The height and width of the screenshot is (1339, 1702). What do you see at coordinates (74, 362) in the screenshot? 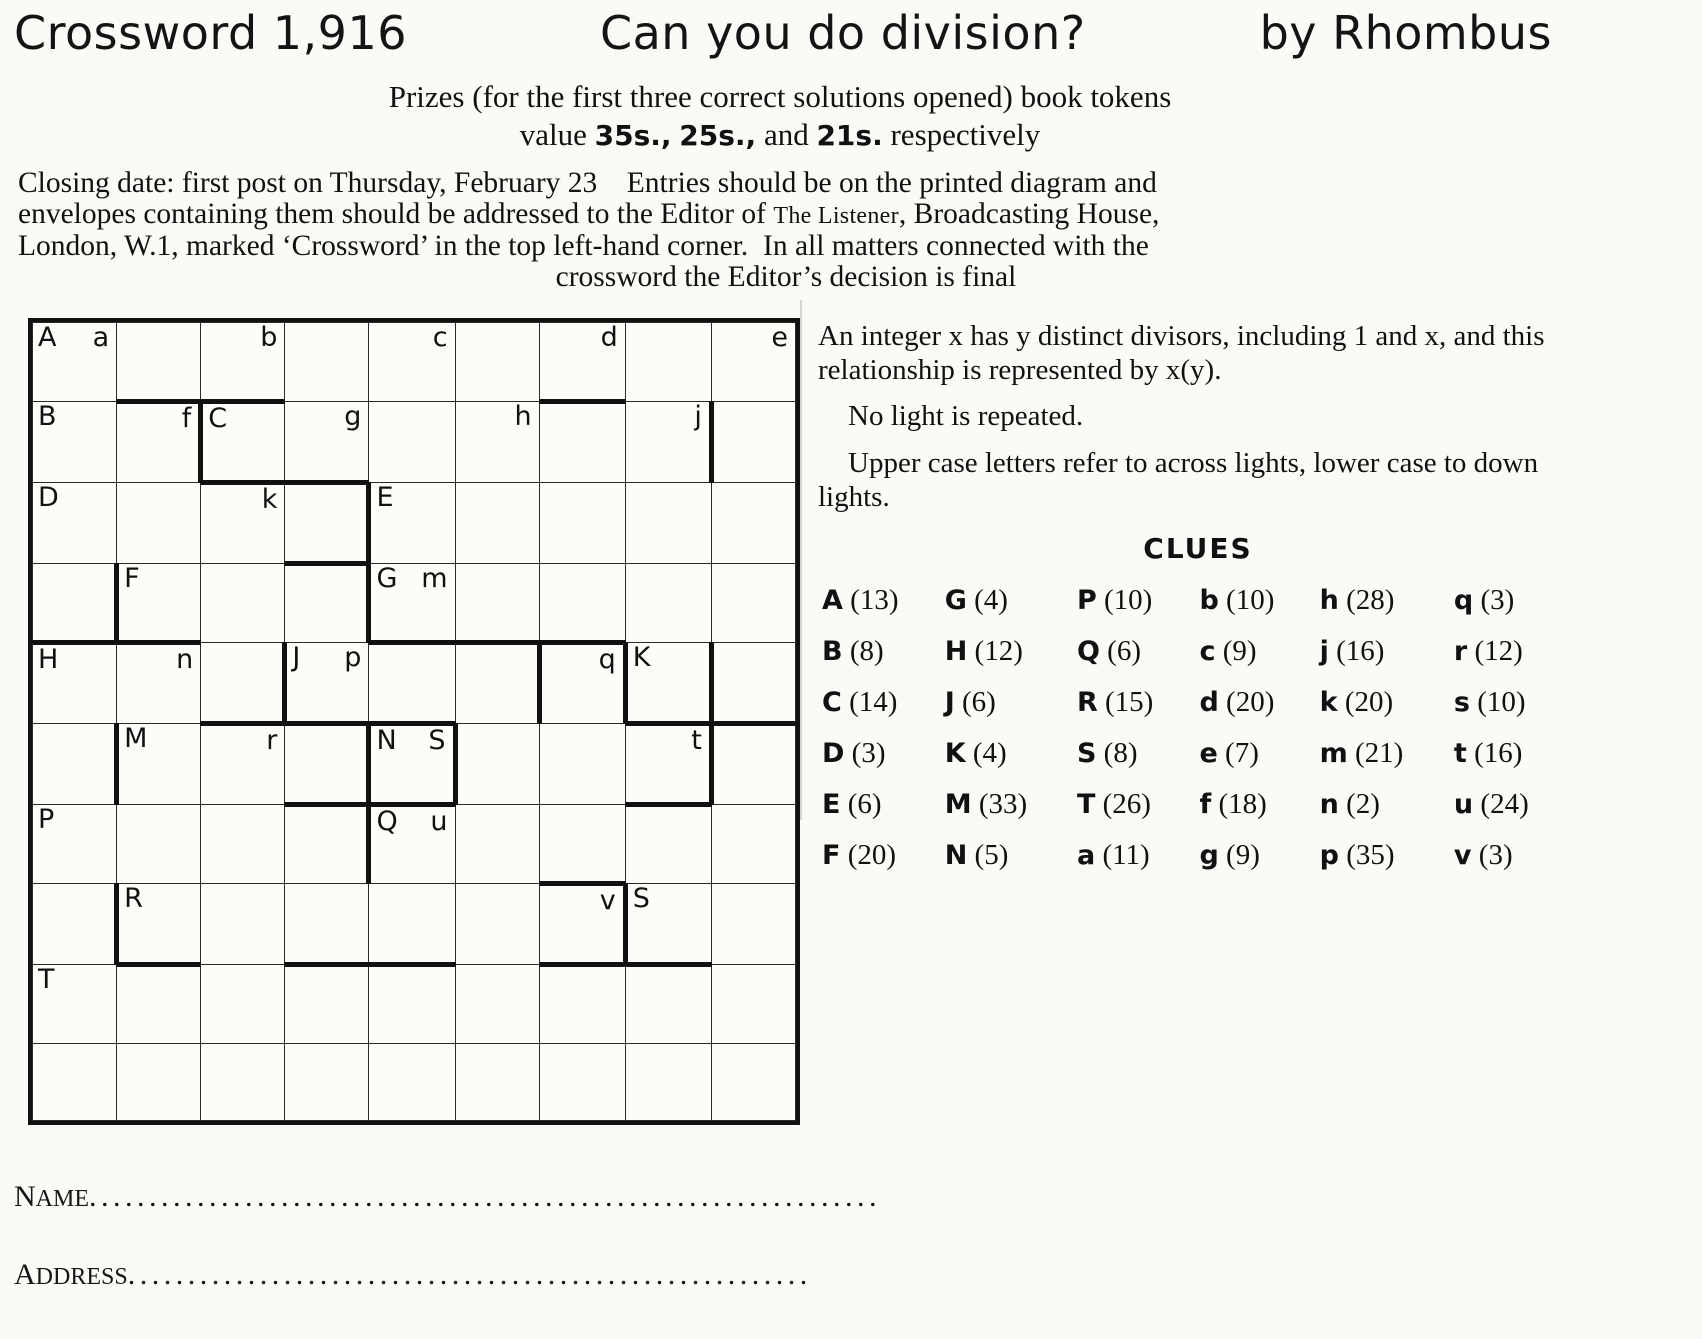
I see `grid-cell: Aa` at bounding box center [74, 362].